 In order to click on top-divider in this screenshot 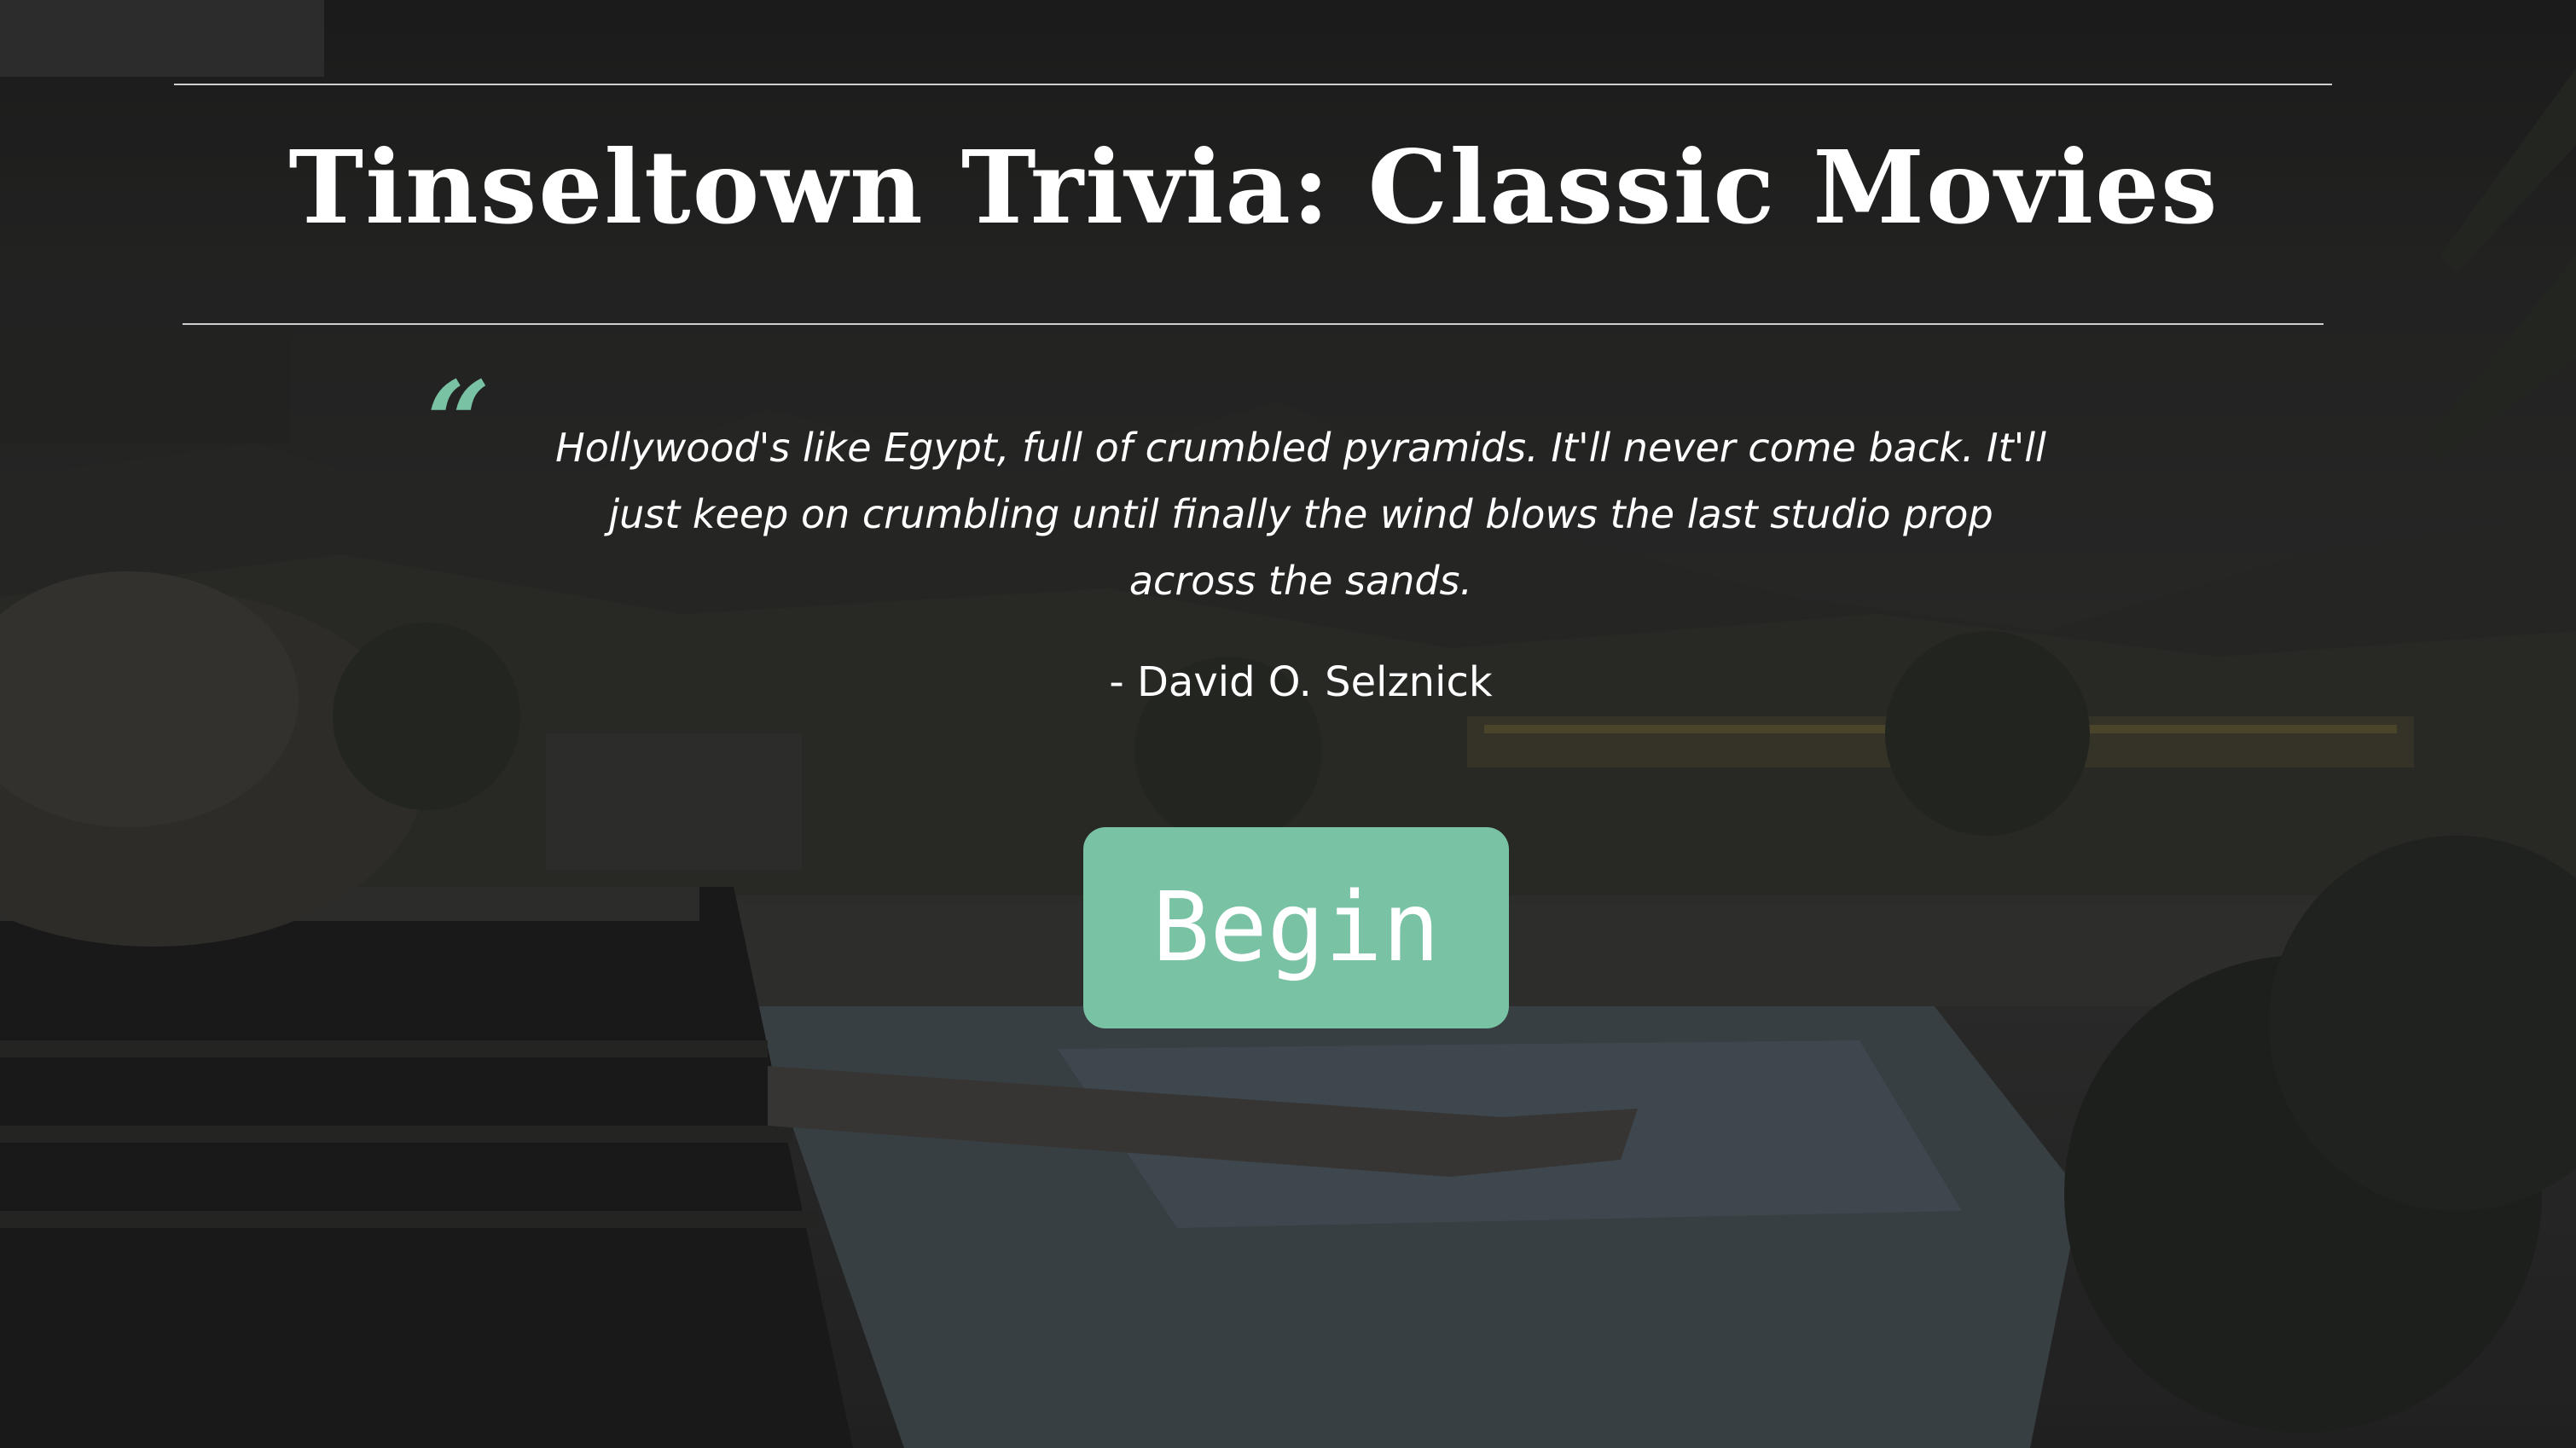, I will do `click(1253, 84)`.